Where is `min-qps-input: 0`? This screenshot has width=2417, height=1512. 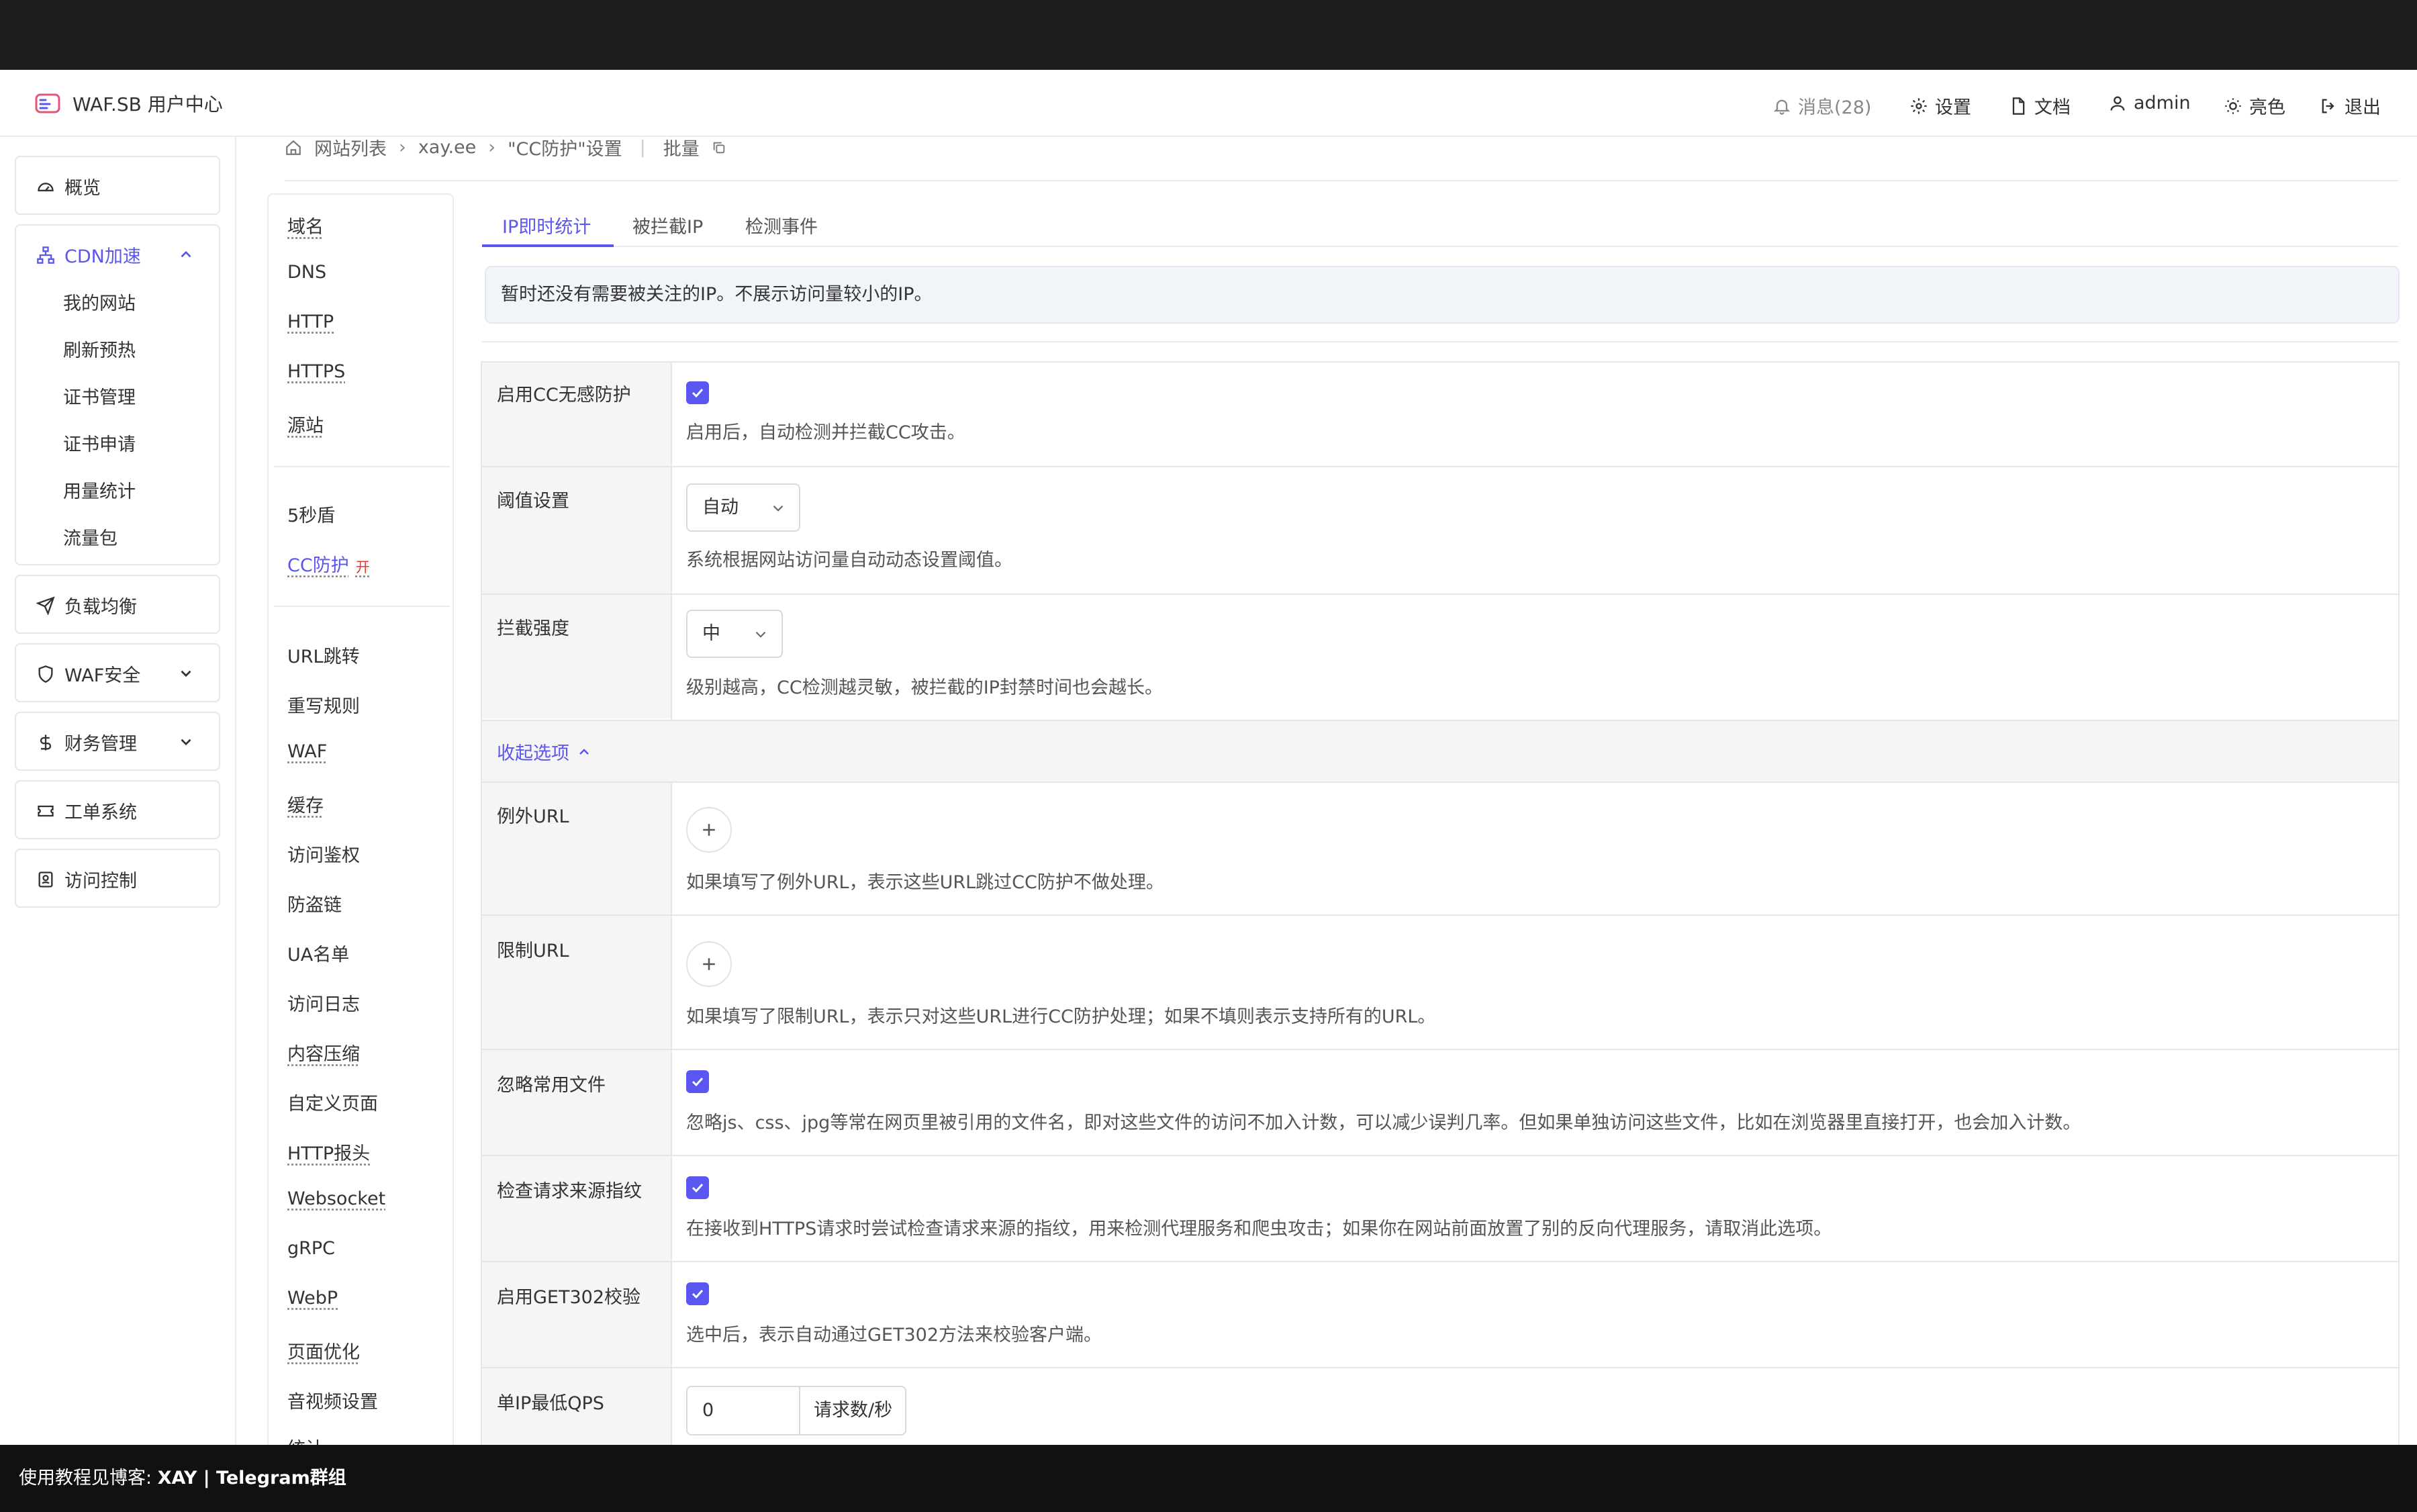 min-qps-input: 0 is located at coordinates (708, 1410).